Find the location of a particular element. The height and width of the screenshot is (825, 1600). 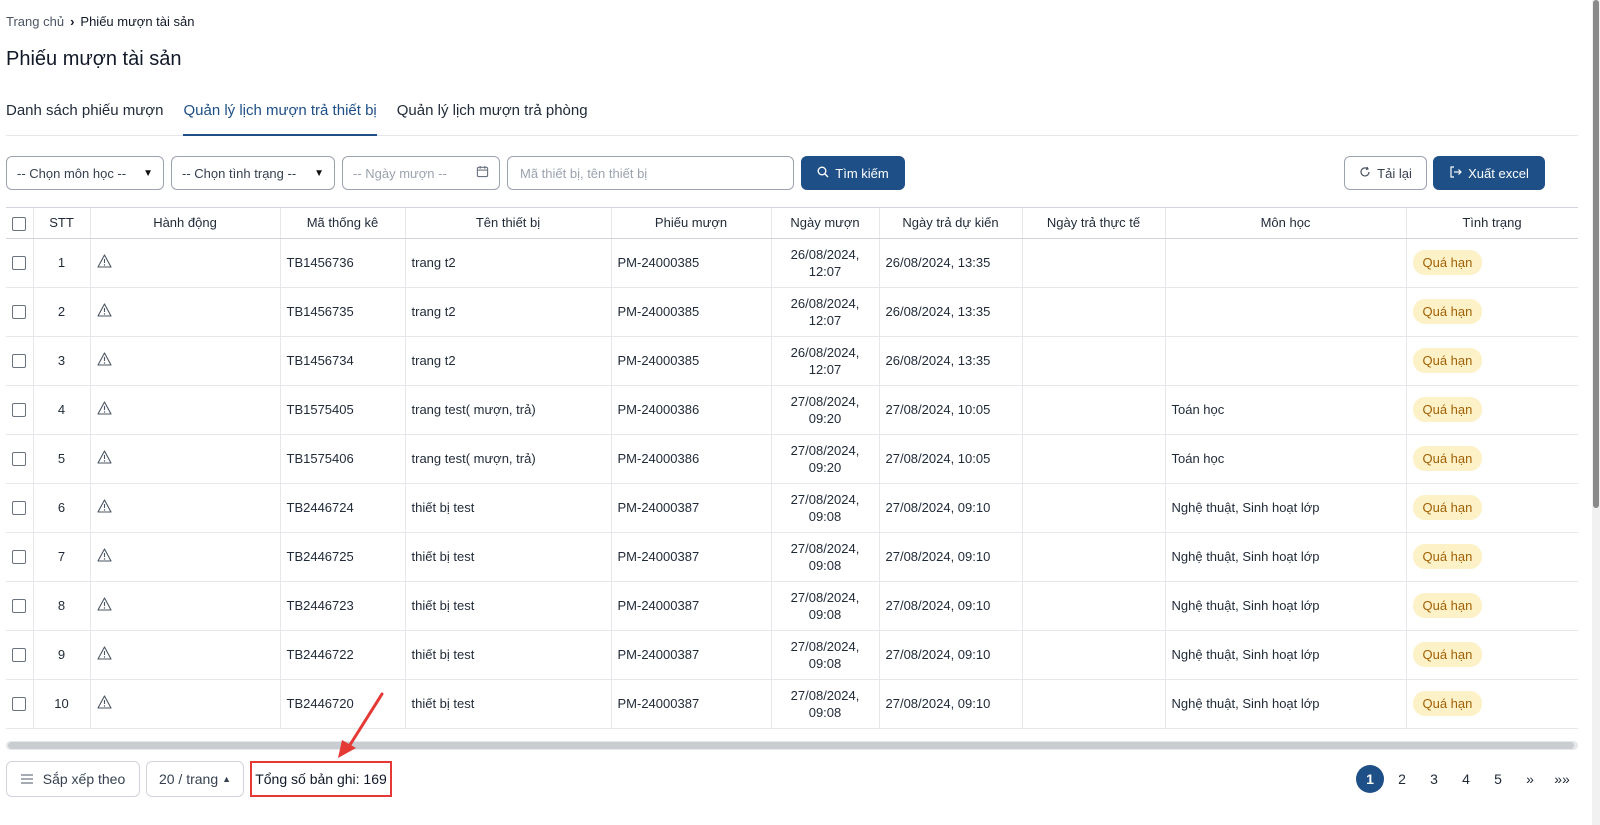

page-1: 1 is located at coordinates (1370, 779).